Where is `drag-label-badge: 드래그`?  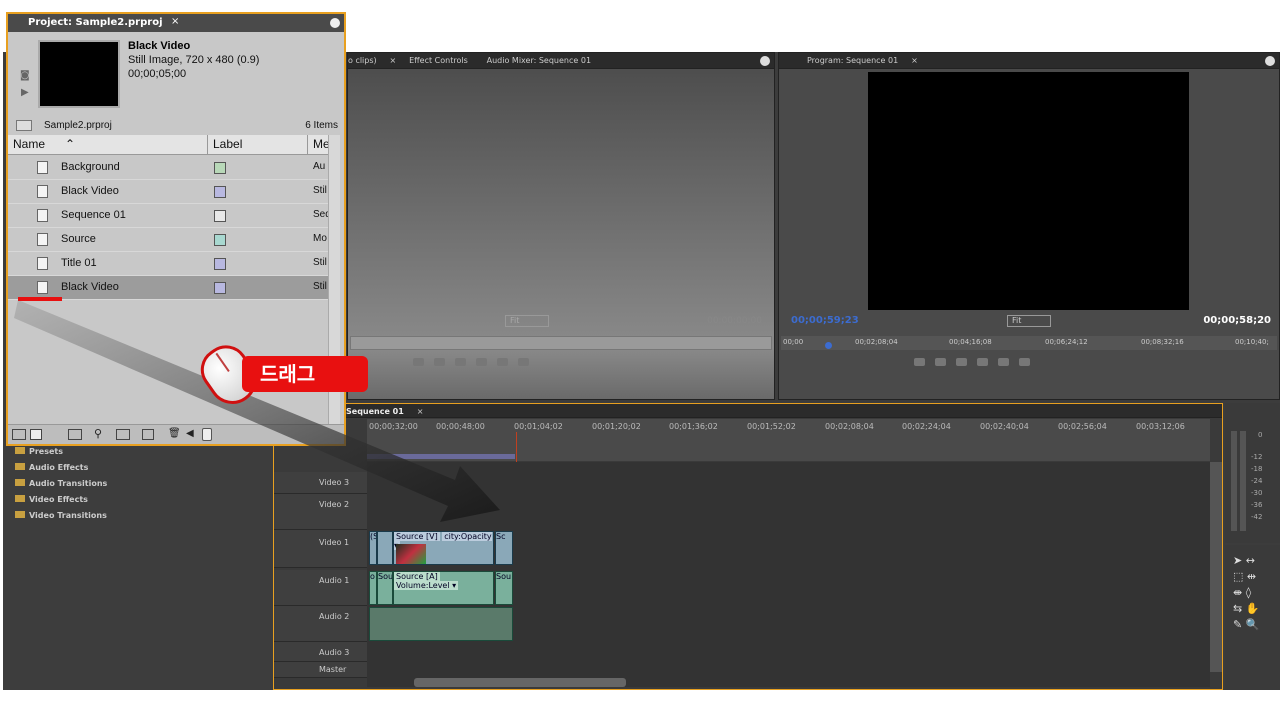
drag-label-badge: 드래그 is located at coordinates (305, 374).